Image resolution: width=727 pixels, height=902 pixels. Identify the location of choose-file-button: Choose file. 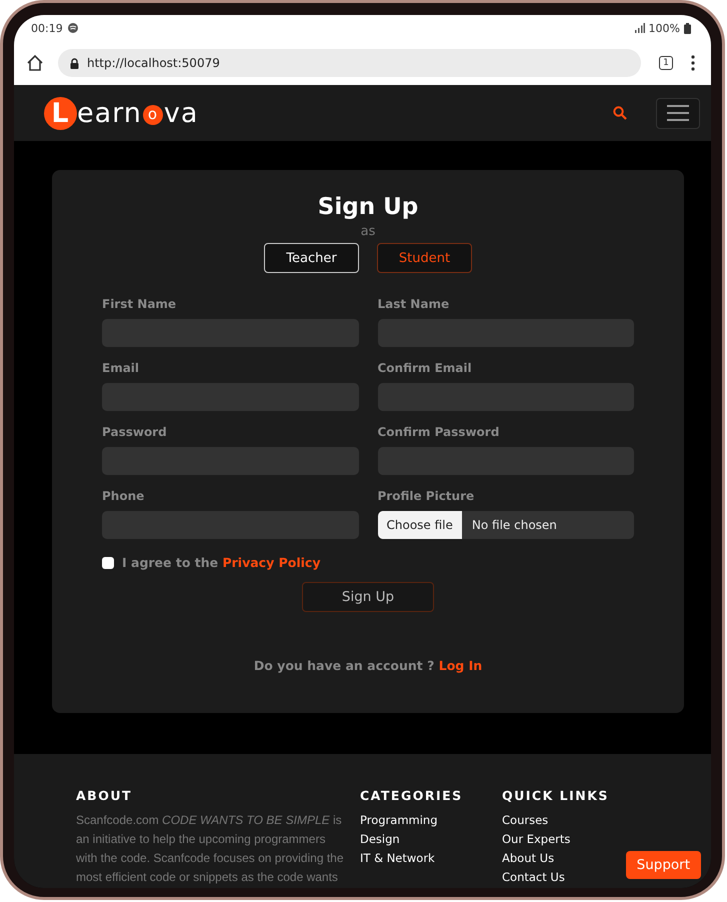
(420, 525).